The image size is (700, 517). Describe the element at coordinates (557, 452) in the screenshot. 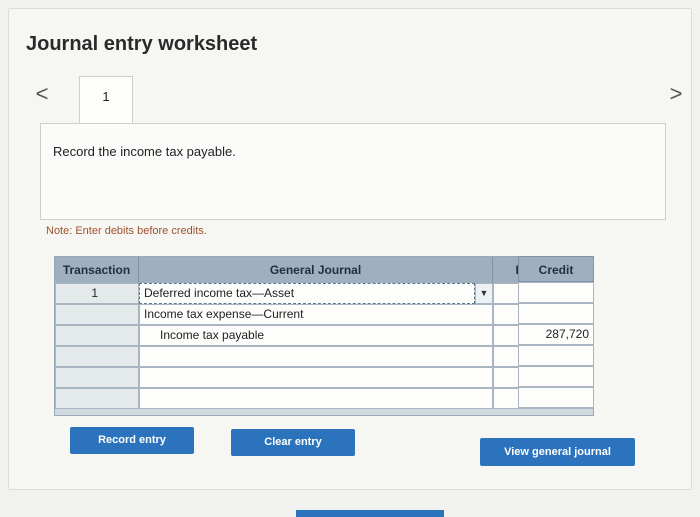

I see `view-general-journal-button: View general journal` at that location.